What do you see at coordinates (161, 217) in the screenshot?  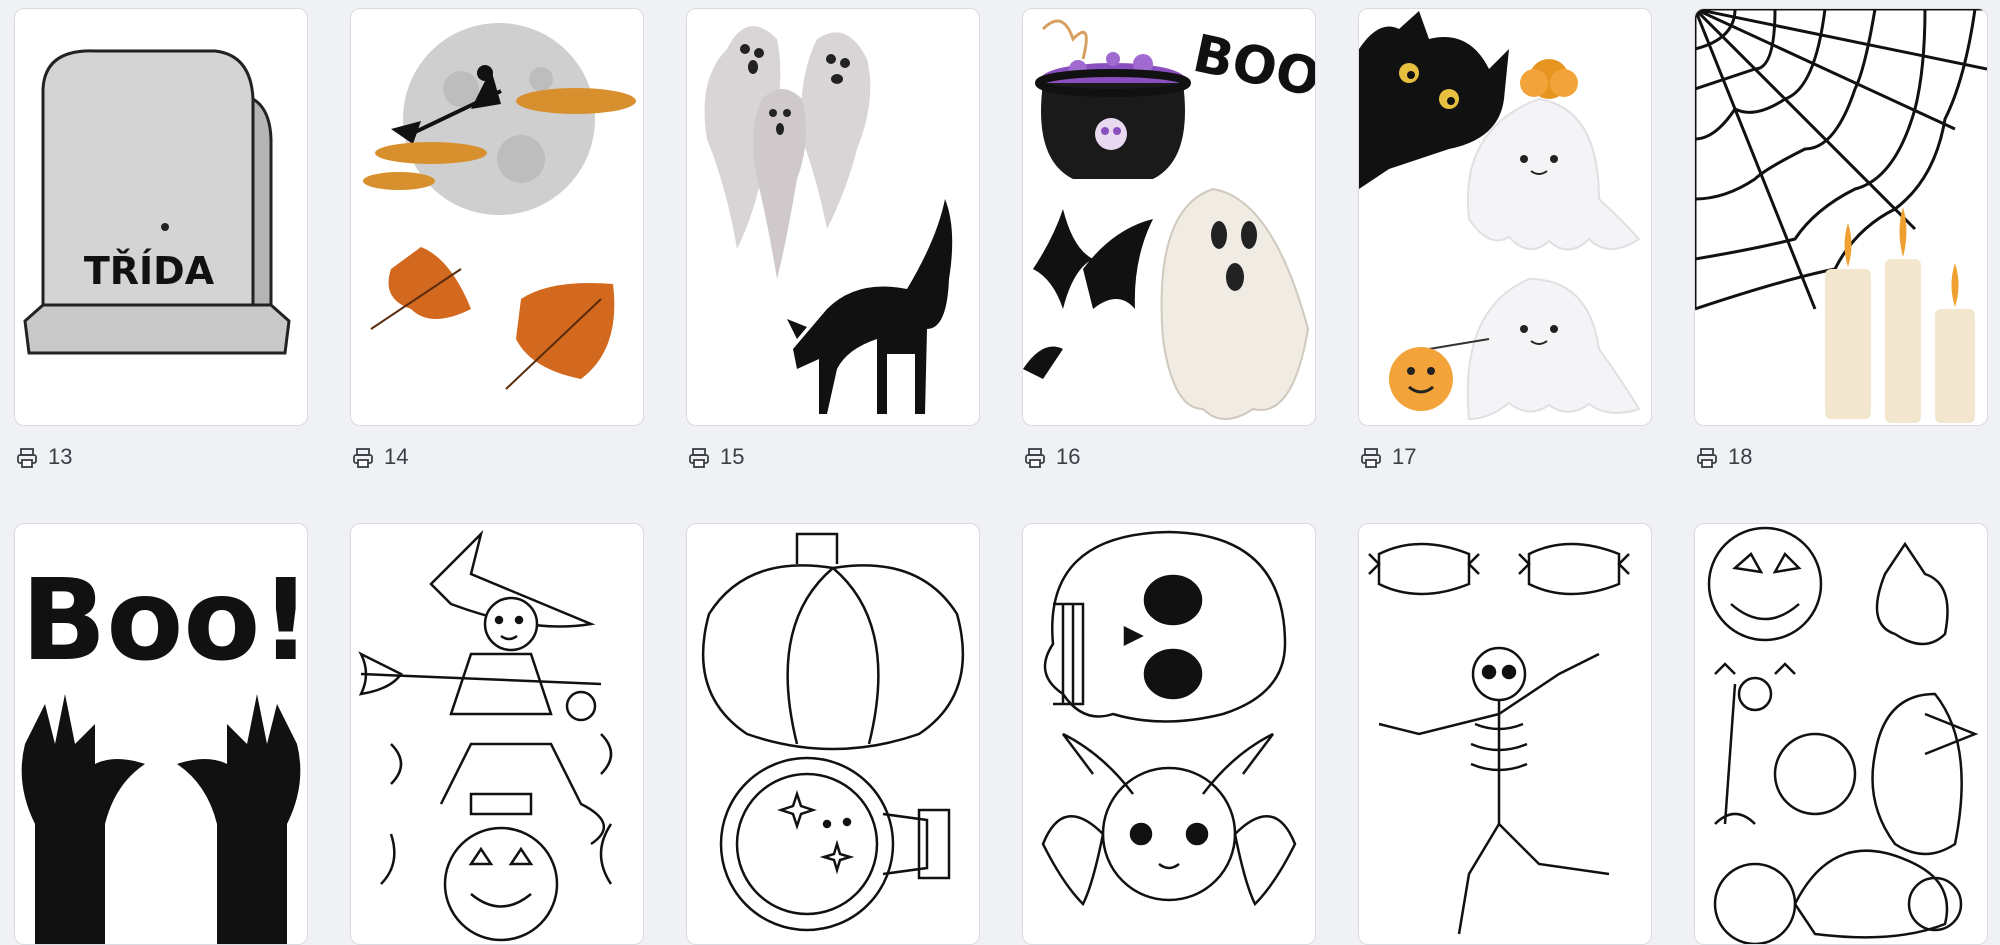 I see `template-card-tombstone: TŘÍDA` at bounding box center [161, 217].